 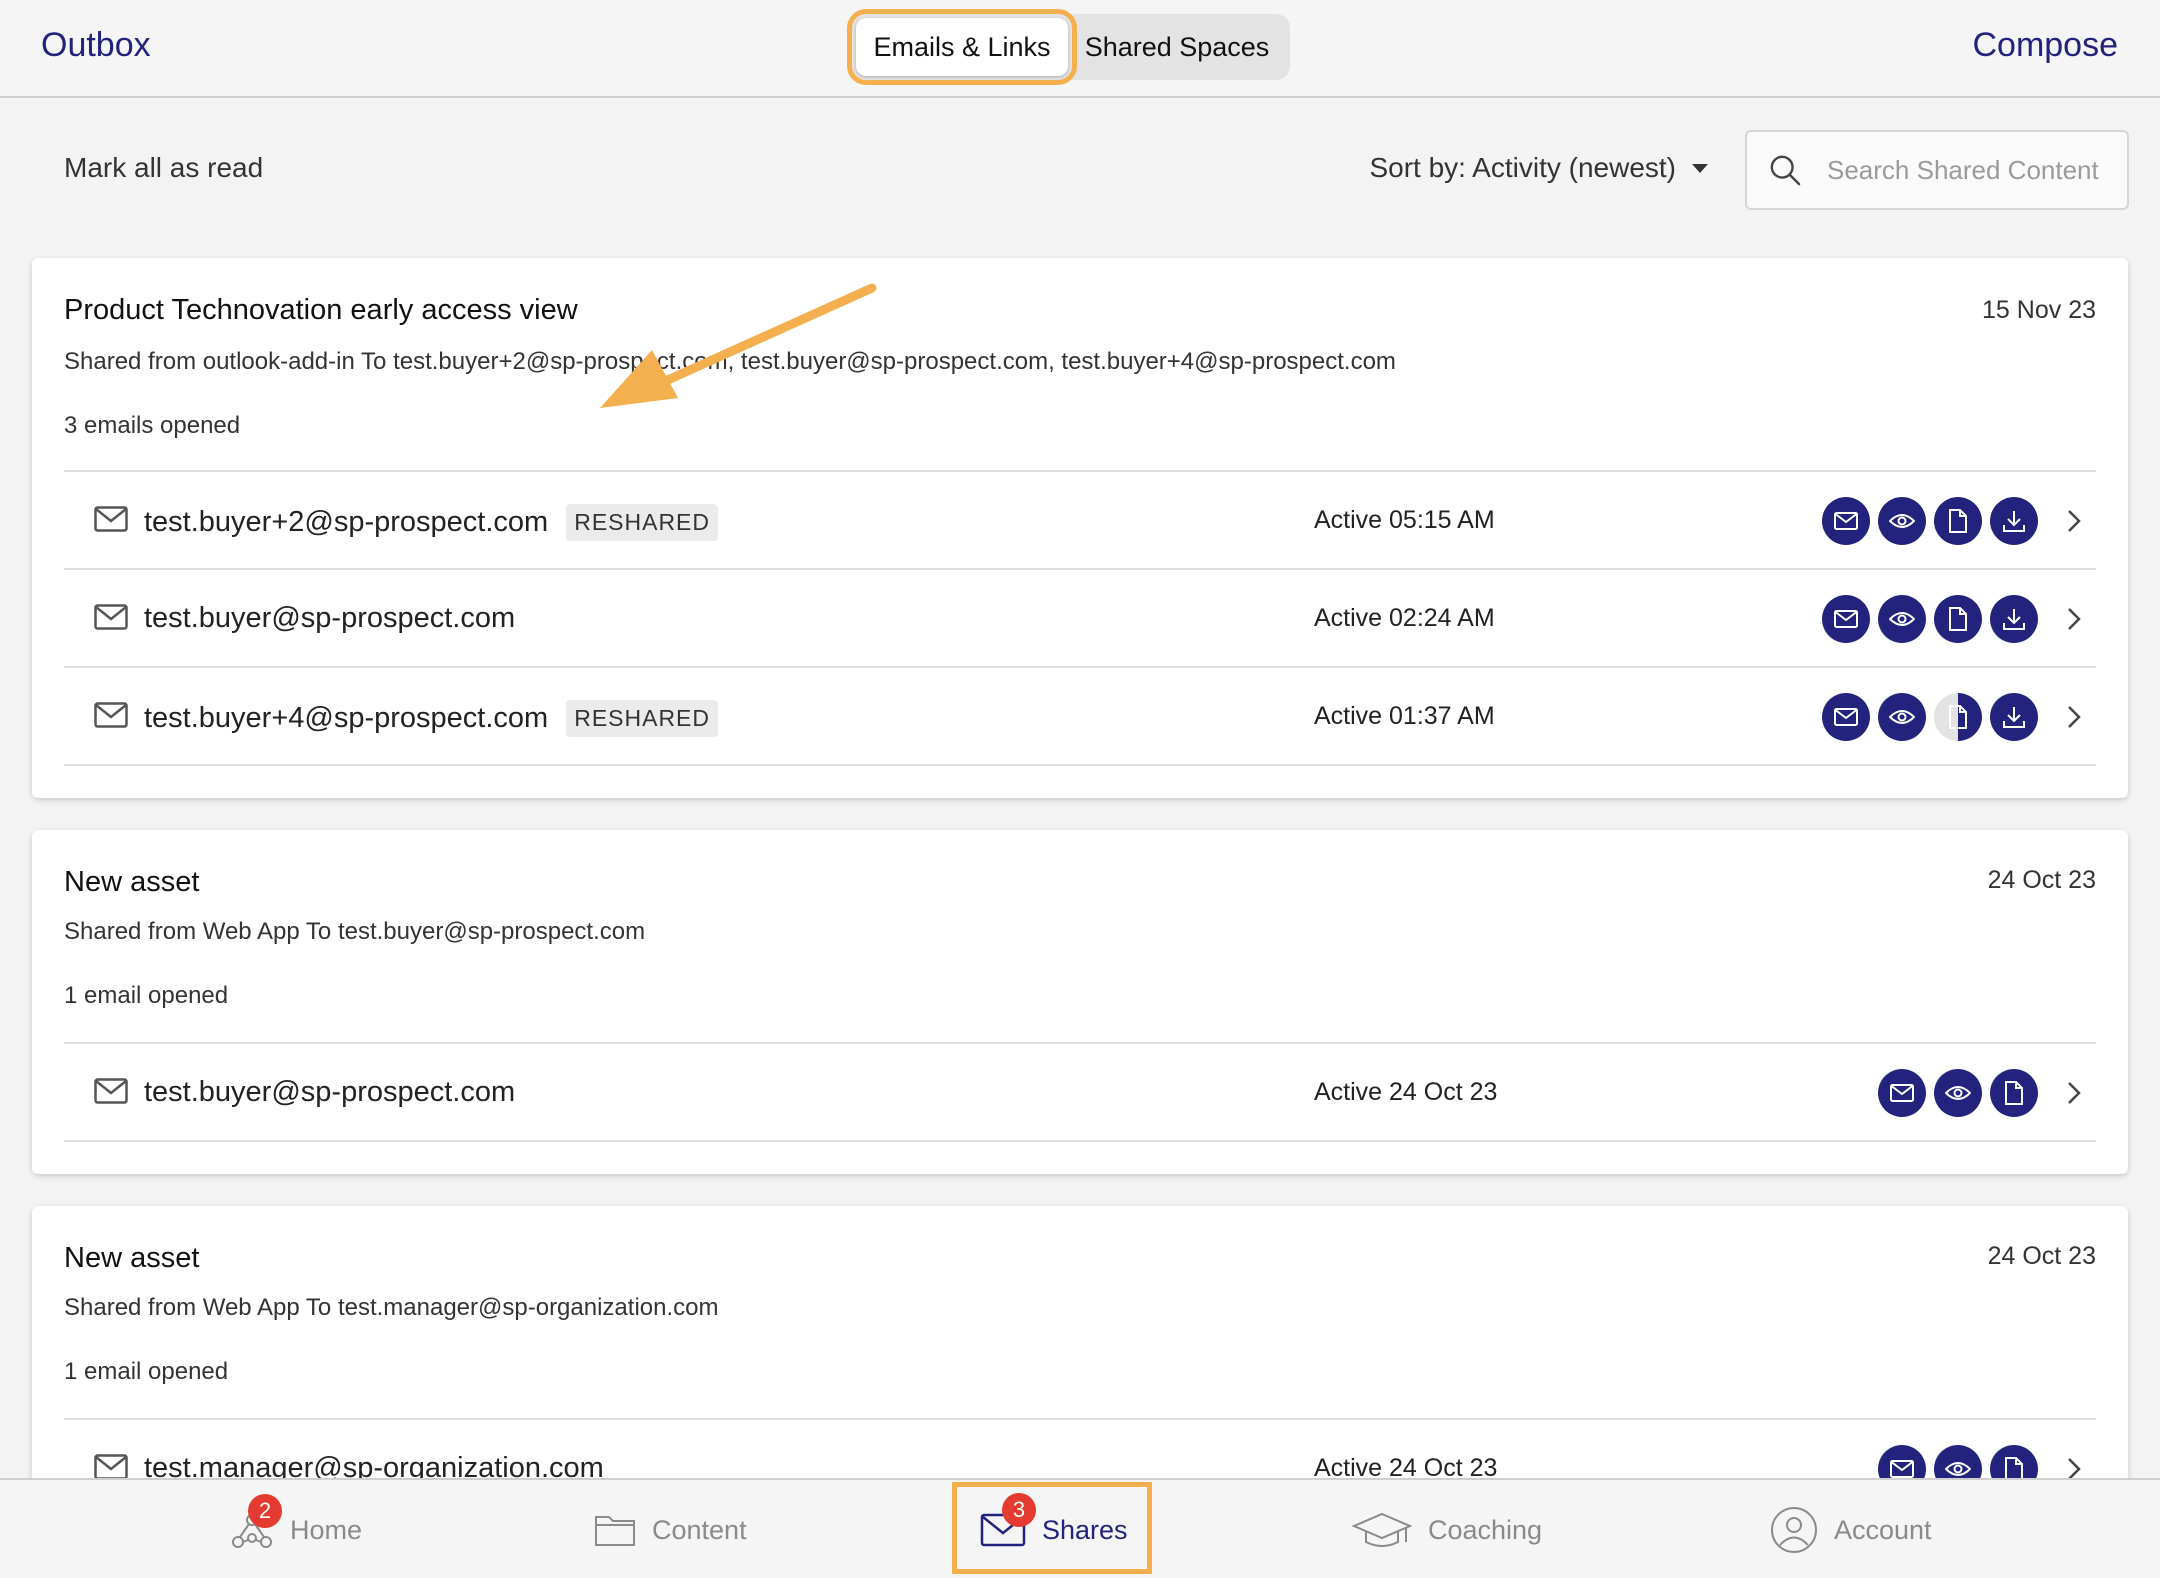 I want to click on recipient-email: test.manager@sp-organization.com, so click(x=374, y=1465).